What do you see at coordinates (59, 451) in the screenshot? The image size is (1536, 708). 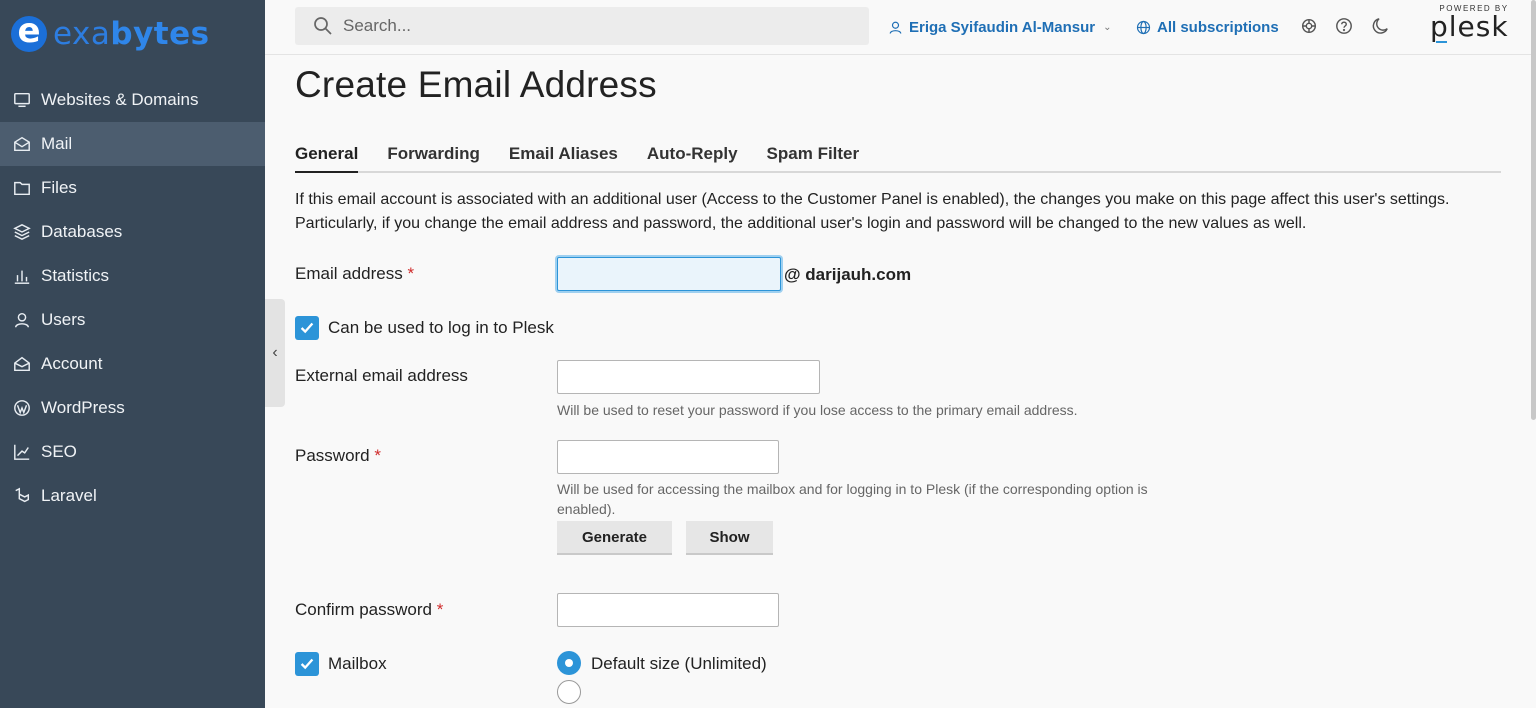 I see `sidebar-item-label: SEO` at bounding box center [59, 451].